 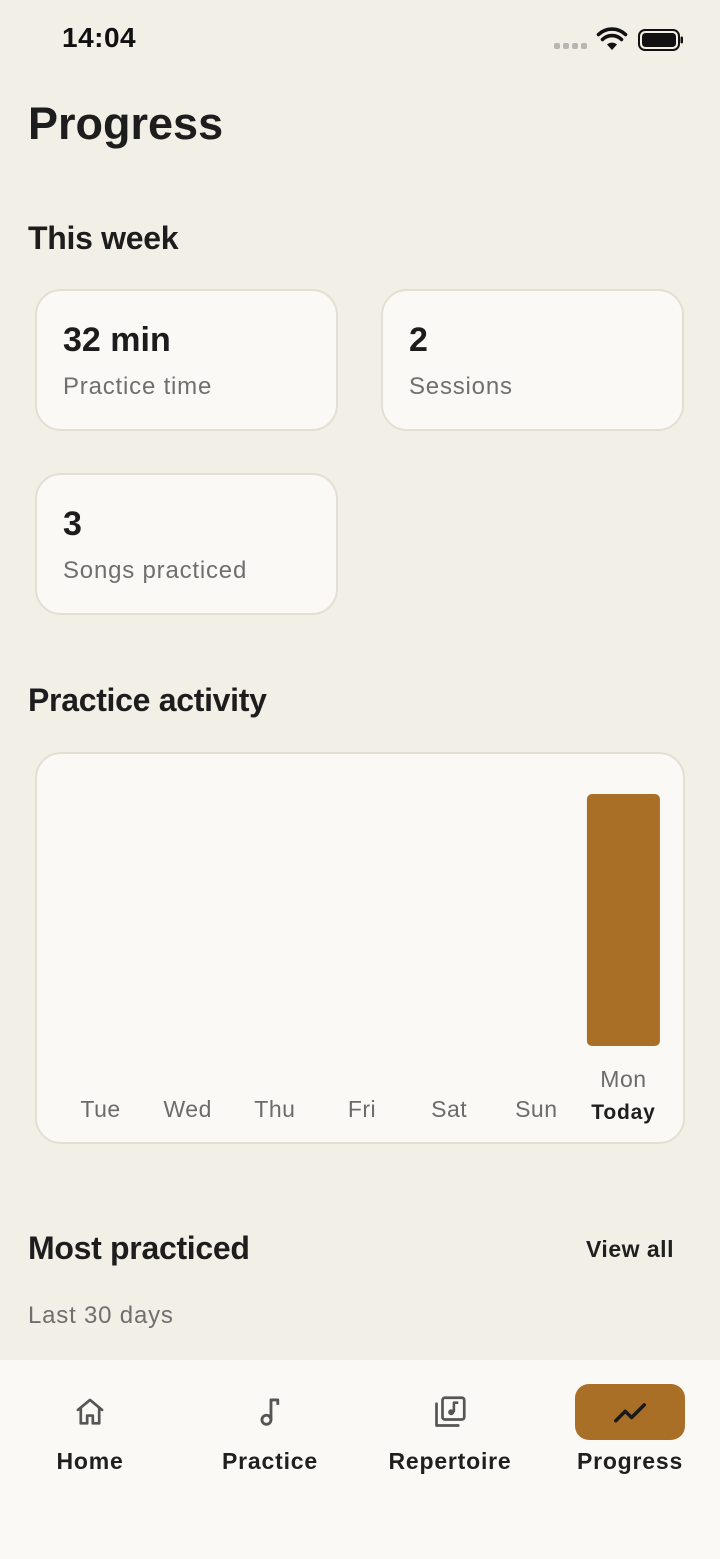 I want to click on x-tick-label: Tue, so click(x=100, y=1109).